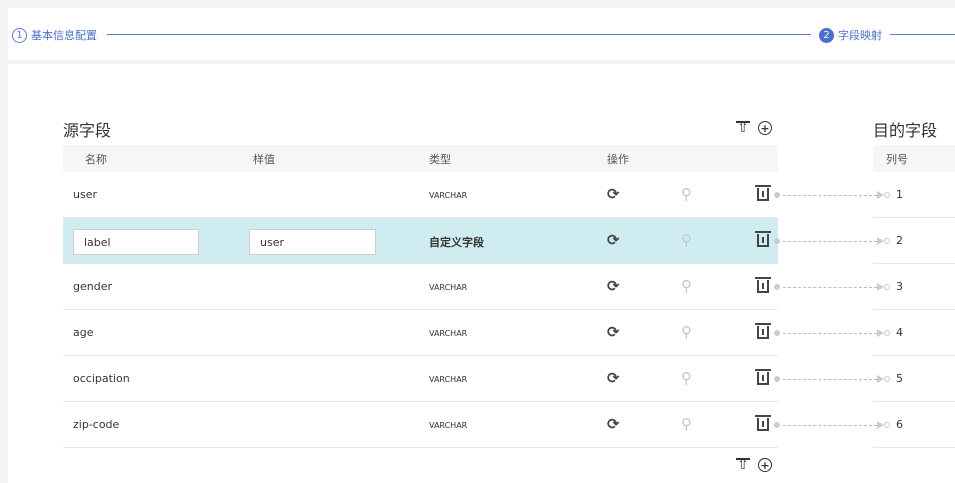  I want to click on target-row: 1, so click(914, 195).